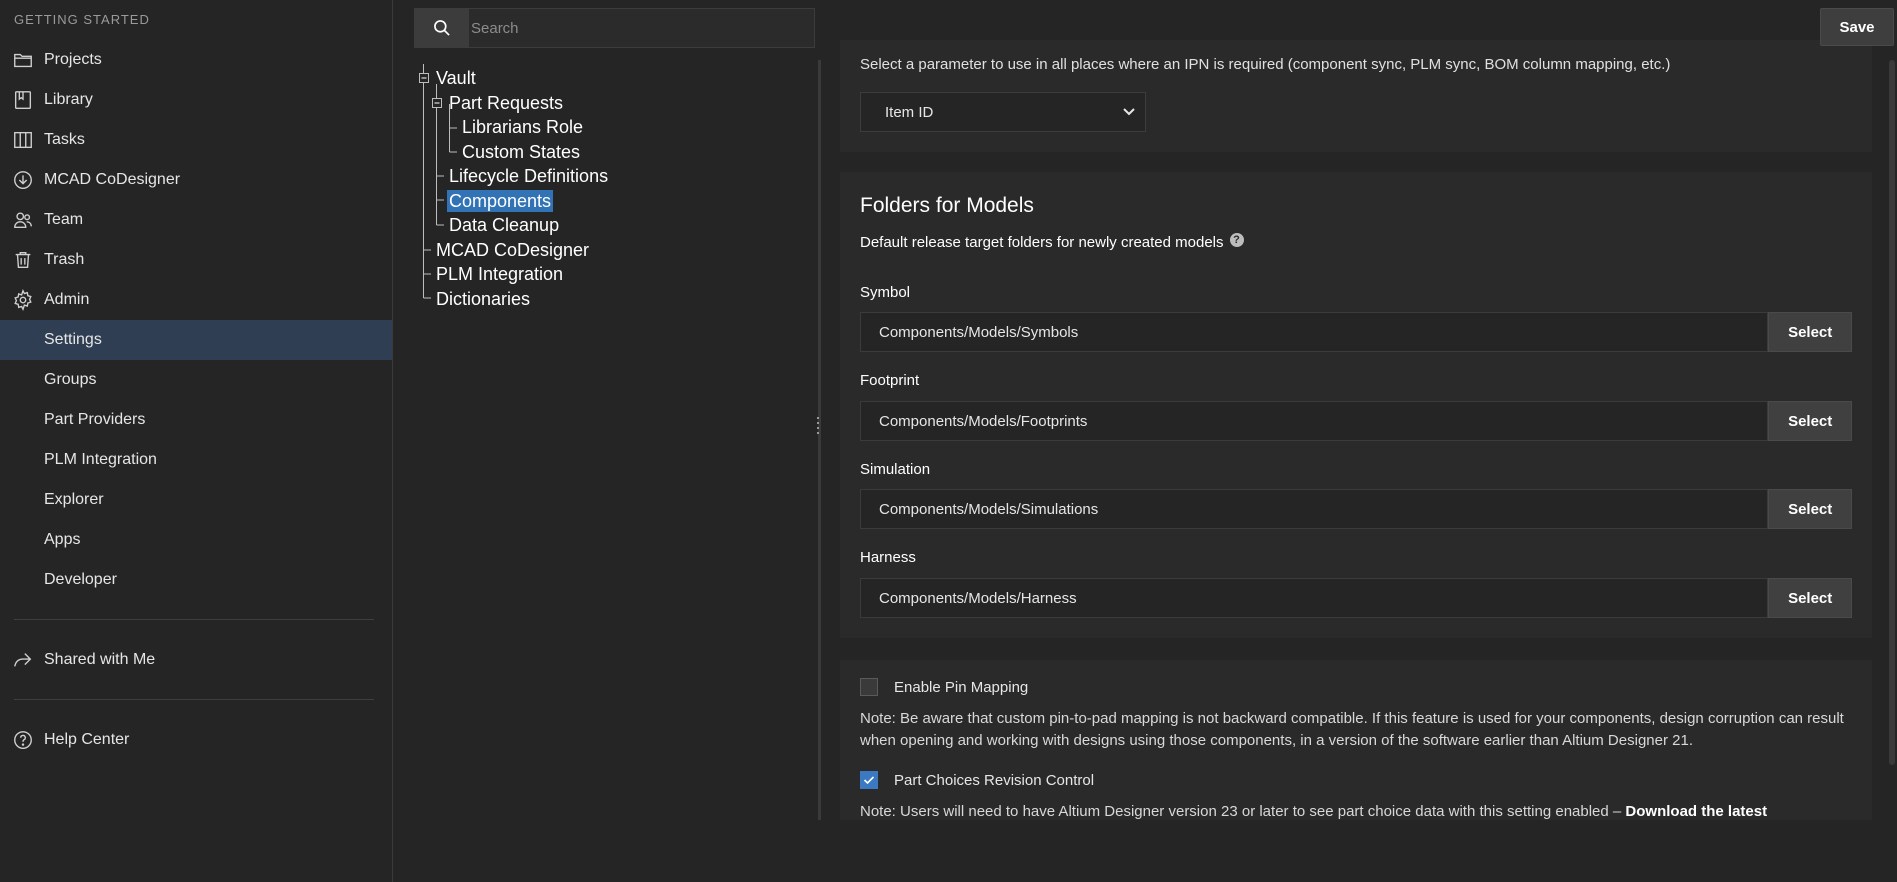 The height and width of the screenshot is (882, 1897). What do you see at coordinates (1314, 509) in the screenshot?
I see `simulation-folder-input` at bounding box center [1314, 509].